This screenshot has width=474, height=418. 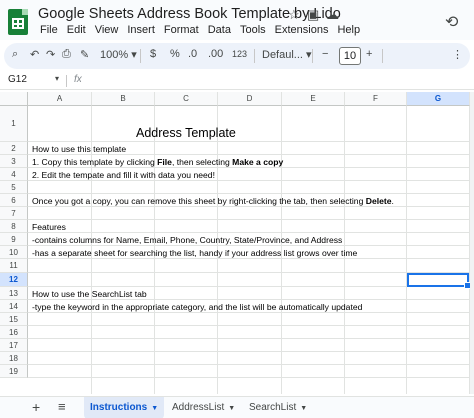 What do you see at coordinates (14, 332) in the screenshot?
I see `row-header-16: 16` at bounding box center [14, 332].